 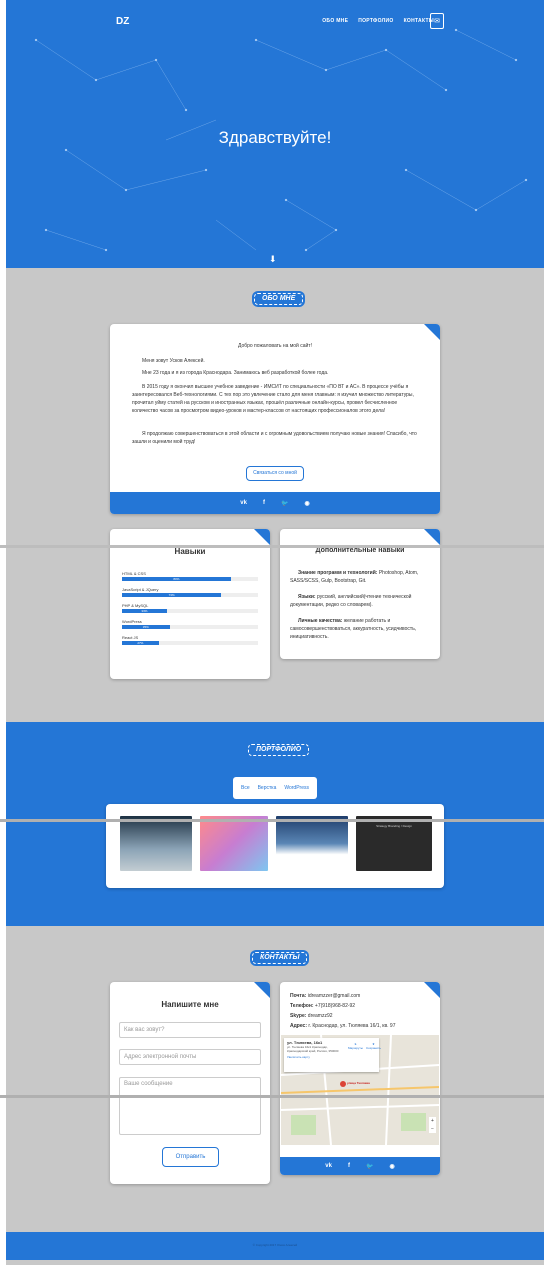 What do you see at coordinates (190, 551) in the screenshot?
I see `skills-title: Навыки` at bounding box center [190, 551].